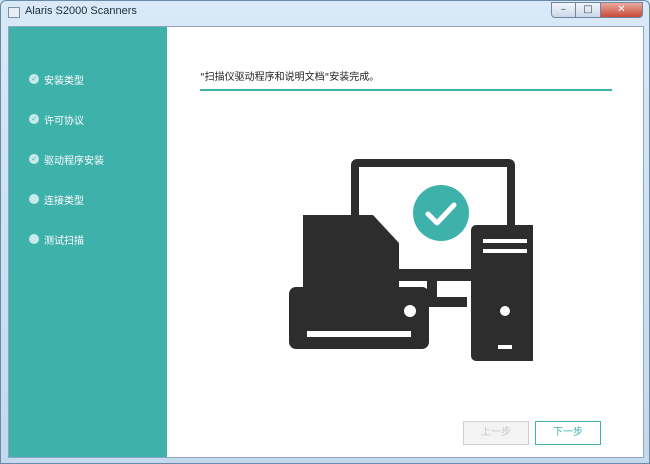  What do you see at coordinates (496, 433) in the screenshot?
I see `back-button: 上一步` at bounding box center [496, 433].